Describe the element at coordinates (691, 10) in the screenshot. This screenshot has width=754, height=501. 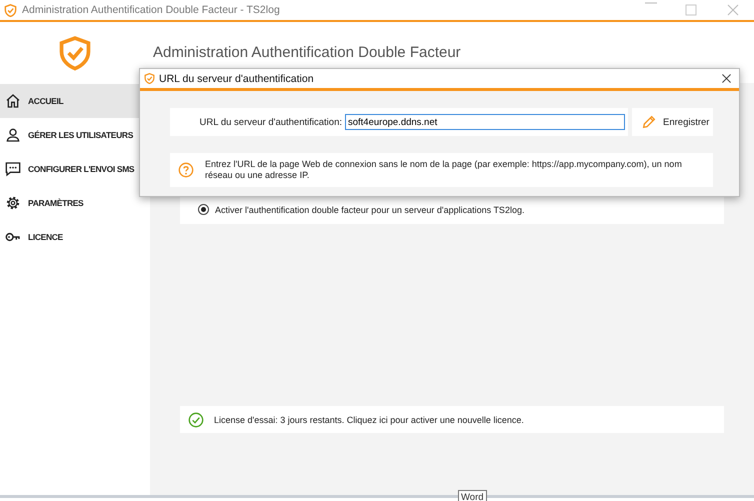
I see `maximize-icon` at that location.